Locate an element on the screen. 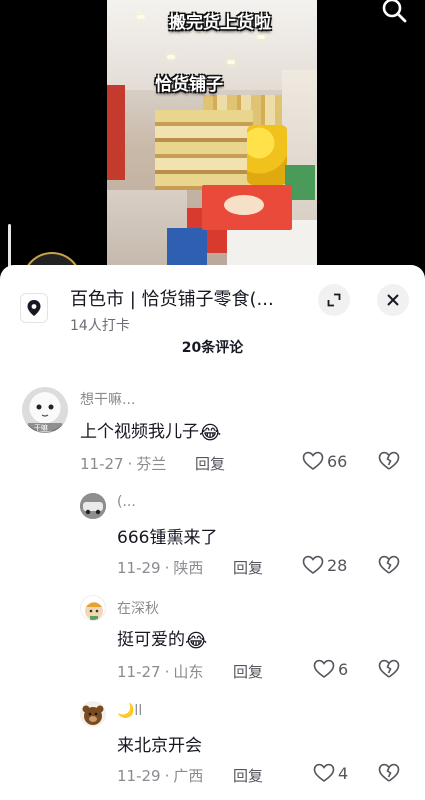  like-button: 28 is located at coordinates (324, 565).